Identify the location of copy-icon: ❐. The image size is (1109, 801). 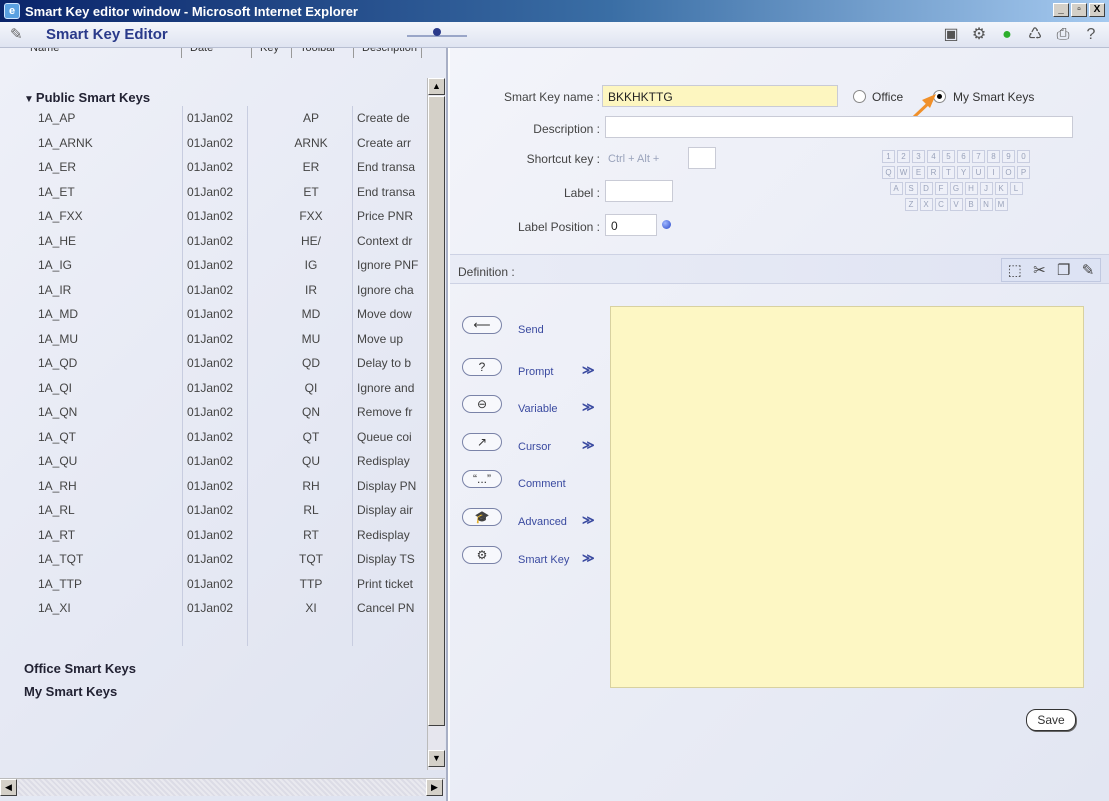
(1063, 270).